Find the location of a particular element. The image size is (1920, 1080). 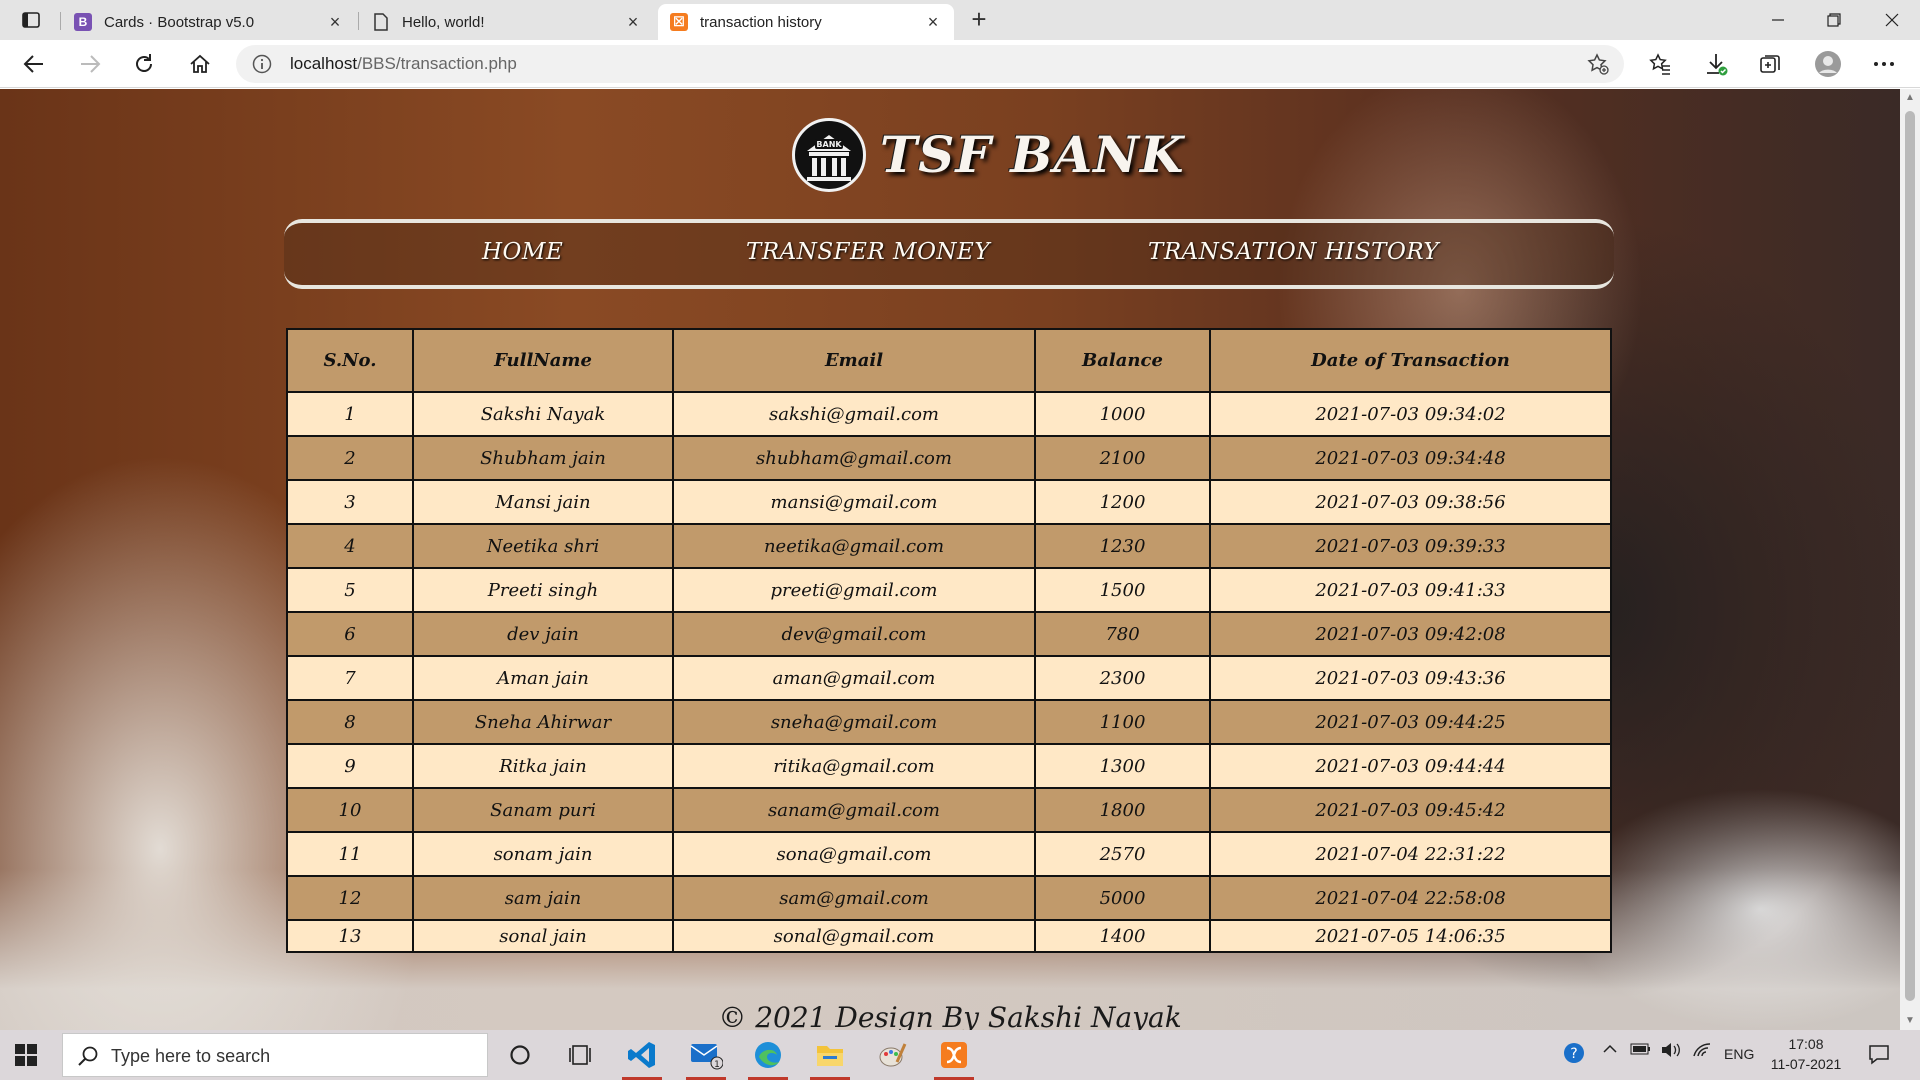

edge-browser-icon is located at coordinates (768, 1057).